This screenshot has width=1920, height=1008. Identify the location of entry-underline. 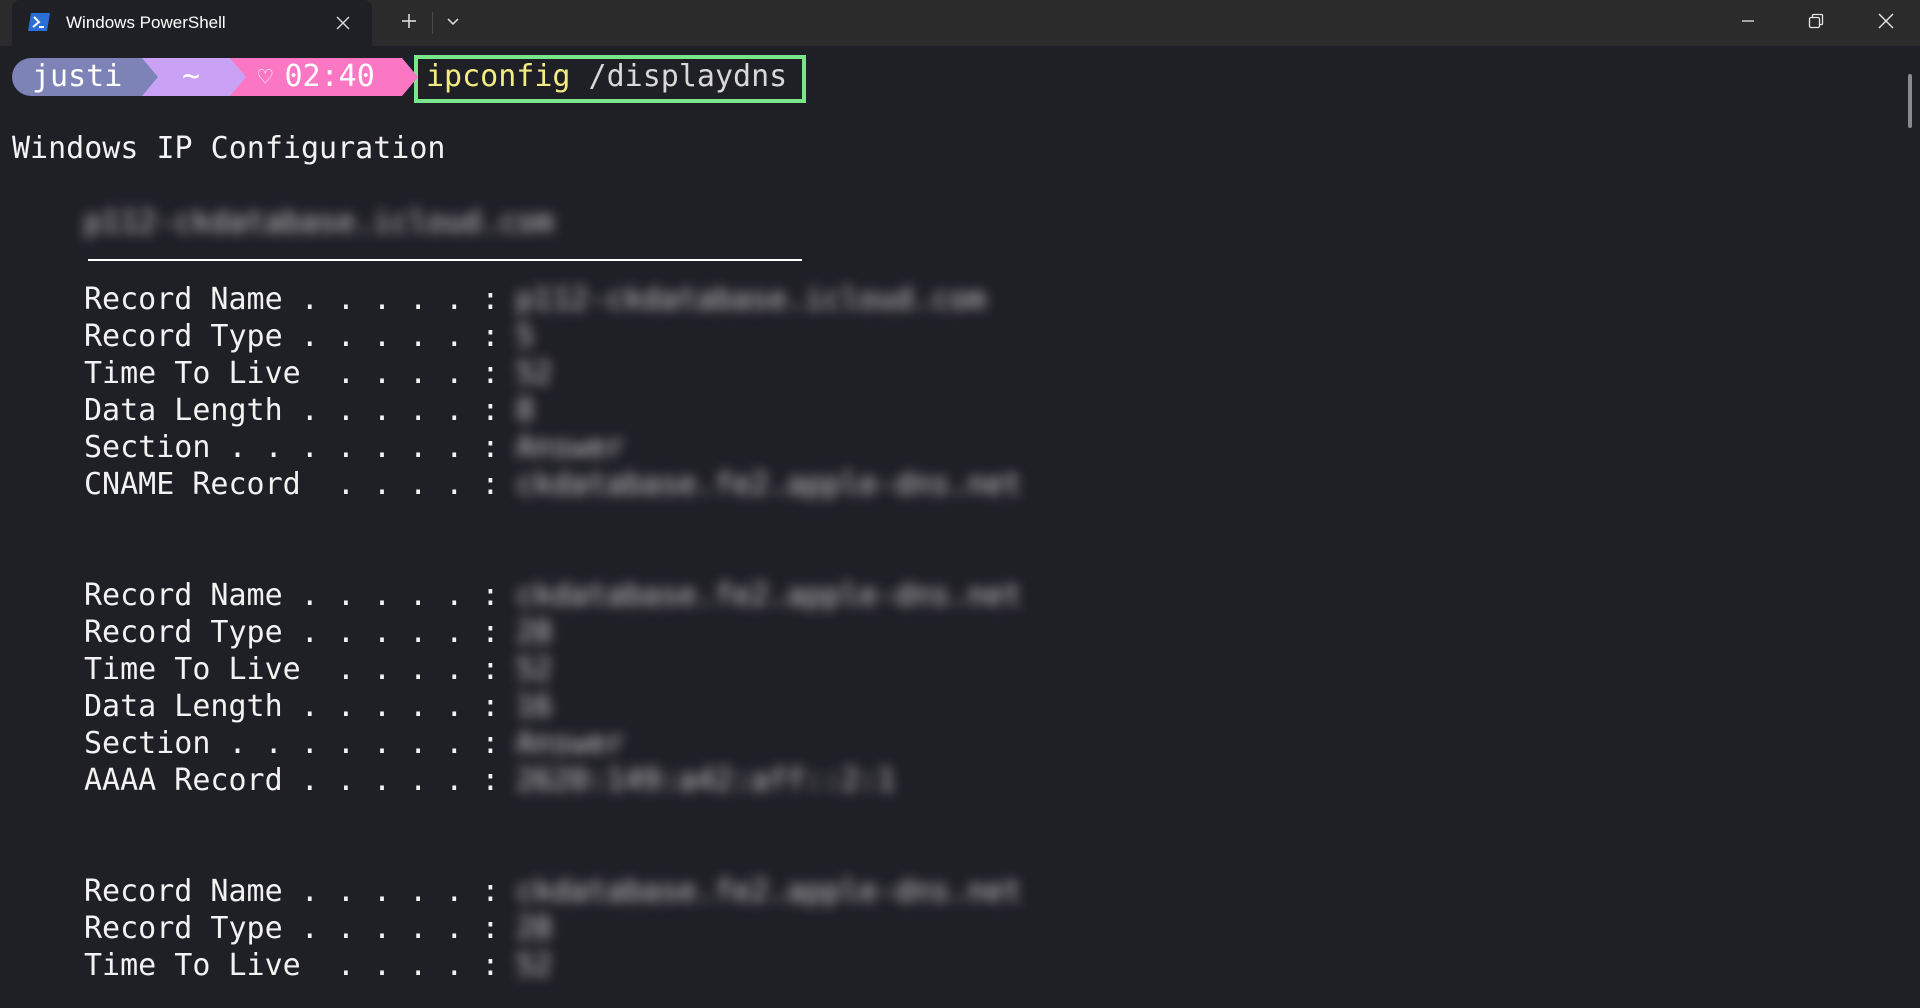
(445, 260).